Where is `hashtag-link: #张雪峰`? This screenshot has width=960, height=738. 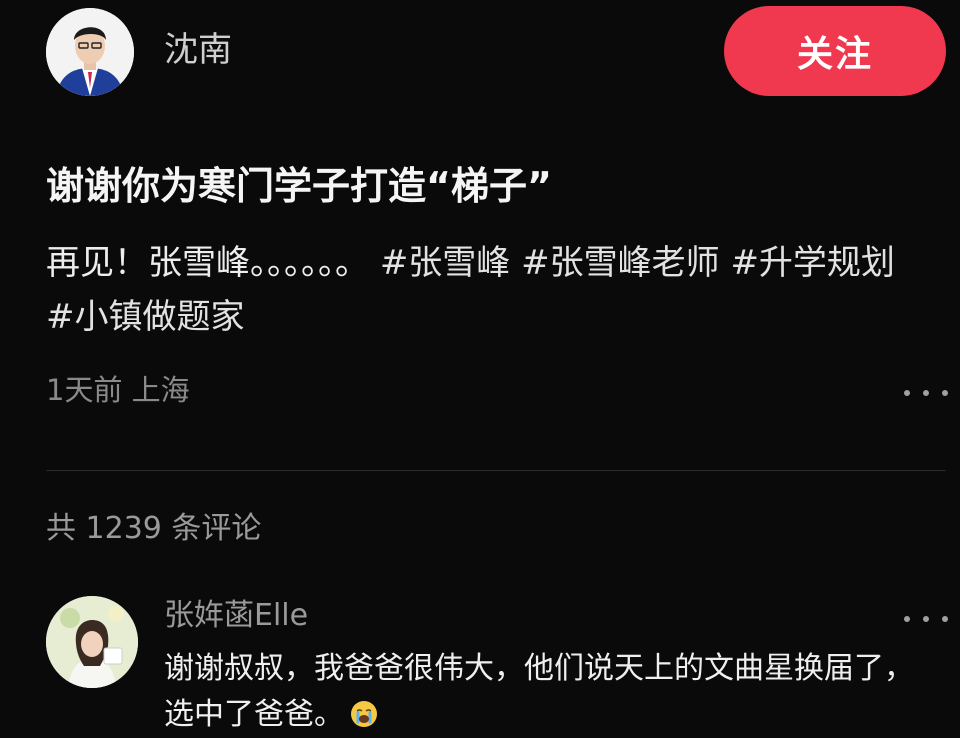
hashtag-link: #张雪峰 is located at coordinates (445, 263).